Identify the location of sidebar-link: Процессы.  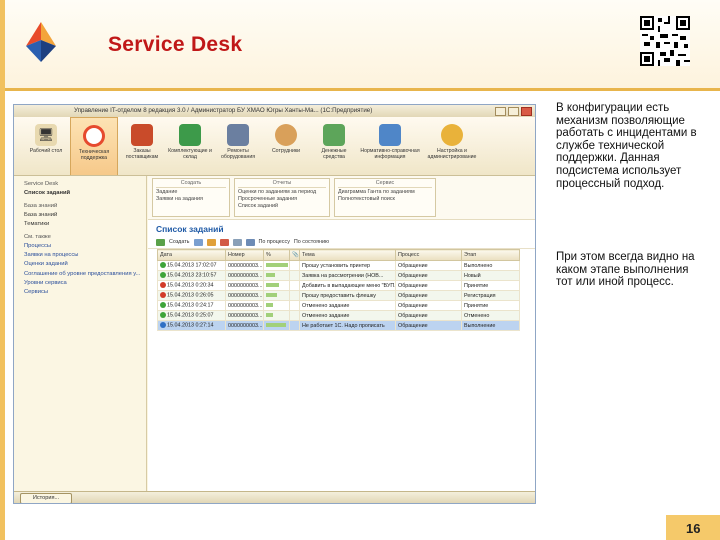
(80, 245).